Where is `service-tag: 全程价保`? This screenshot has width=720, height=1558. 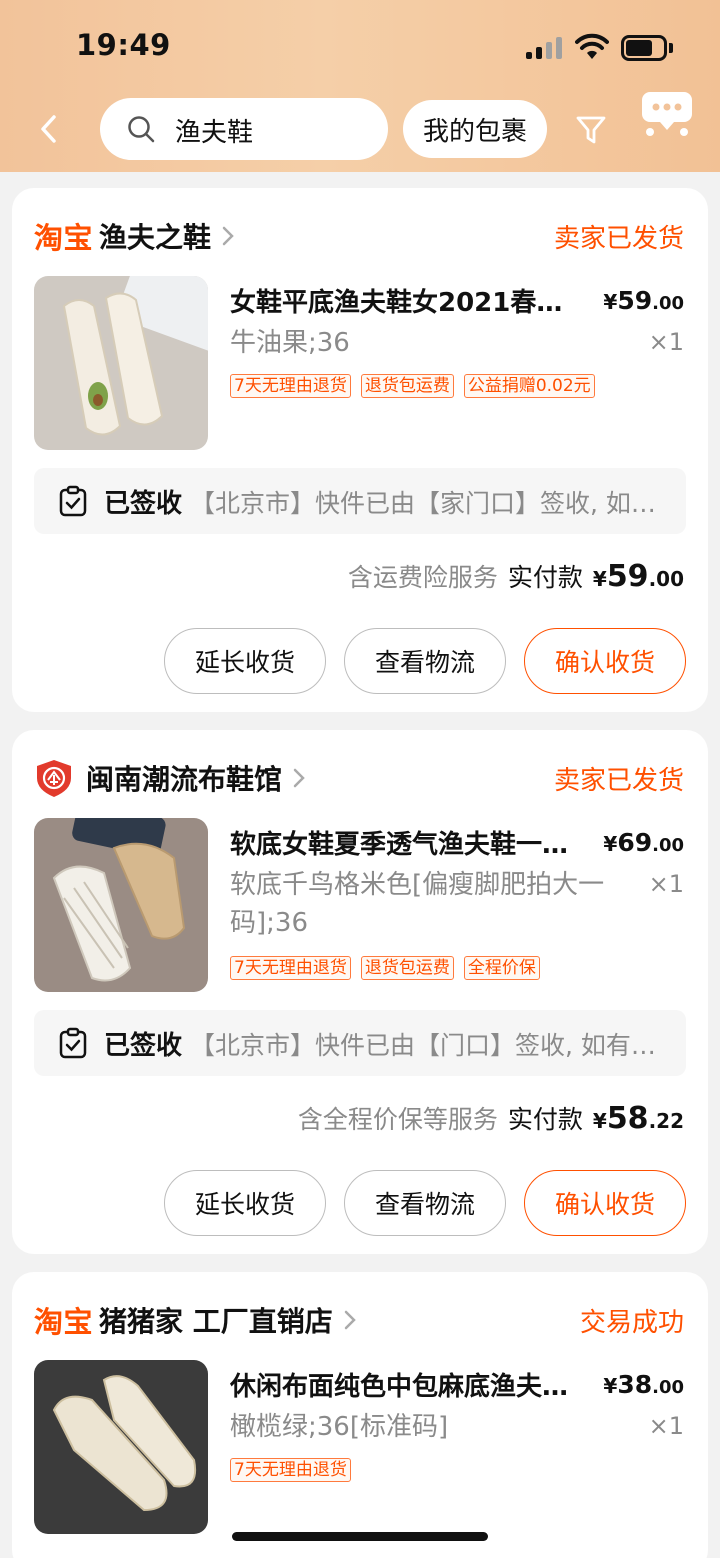
service-tag: 全程价保 is located at coordinates (501, 968).